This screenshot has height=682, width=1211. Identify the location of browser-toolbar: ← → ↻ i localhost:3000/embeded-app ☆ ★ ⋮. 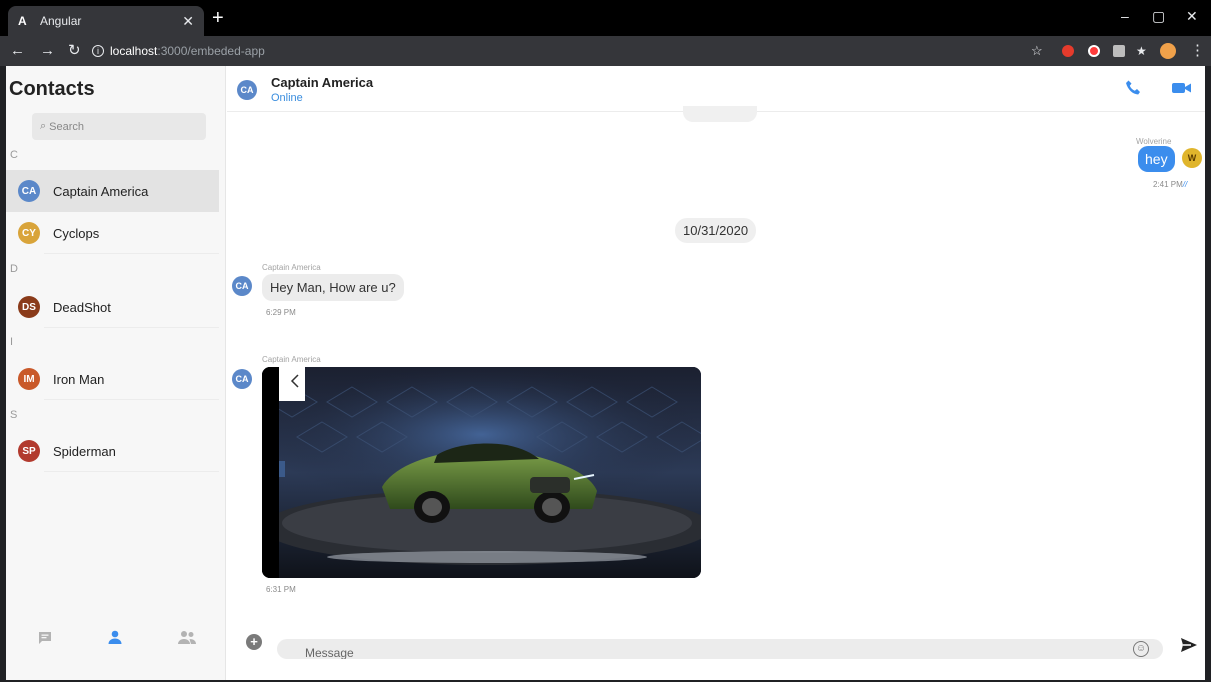
(605, 51).